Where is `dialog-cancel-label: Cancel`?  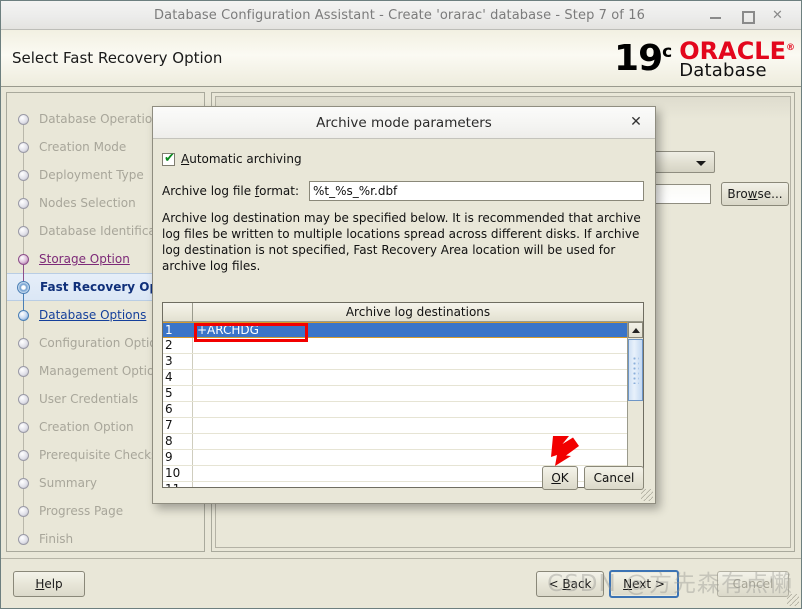
dialog-cancel-label: Cancel is located at coordinates (614, 478).